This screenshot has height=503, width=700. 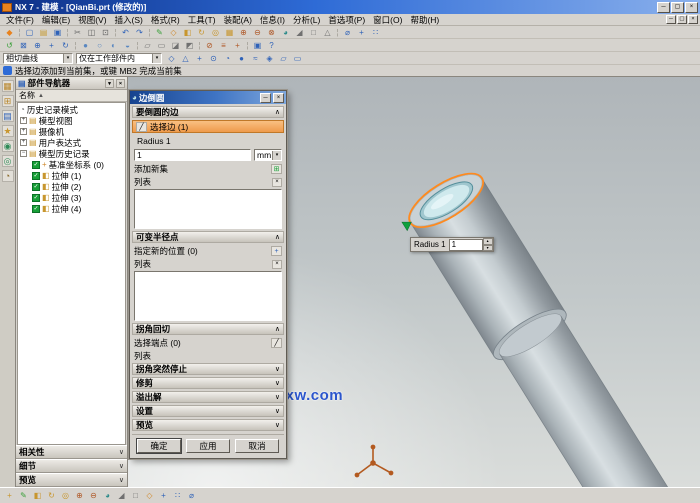 I want to click on tree-item-model-history: − ▤ 模型历史记录, so click(x=71, y=153).